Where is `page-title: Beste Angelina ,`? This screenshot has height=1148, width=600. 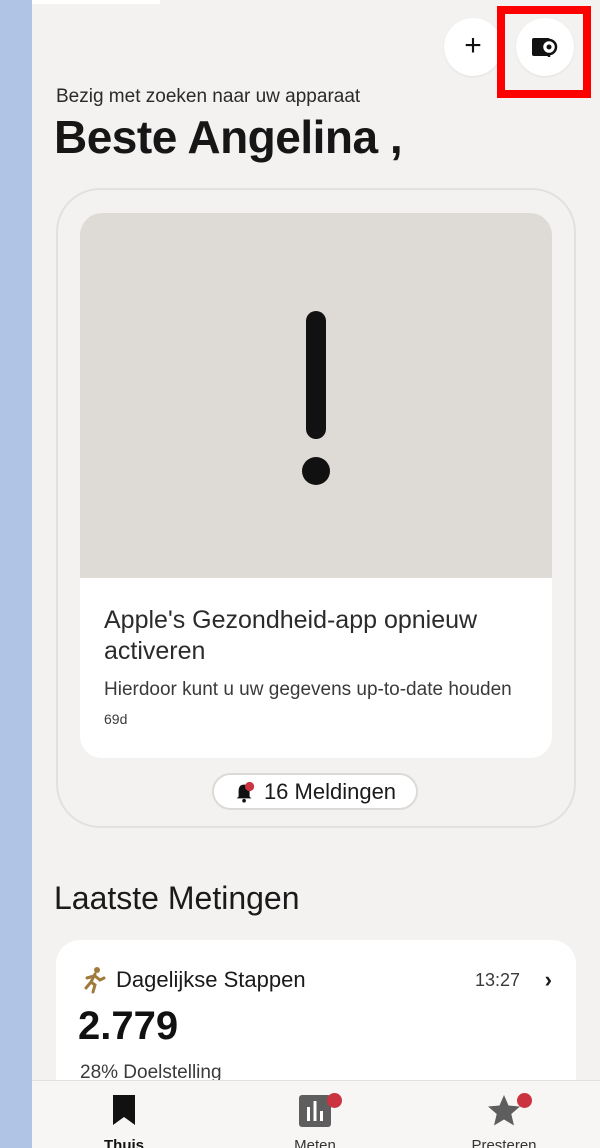 page-title: Beste Angelina , is located at coordinates (228, 137).